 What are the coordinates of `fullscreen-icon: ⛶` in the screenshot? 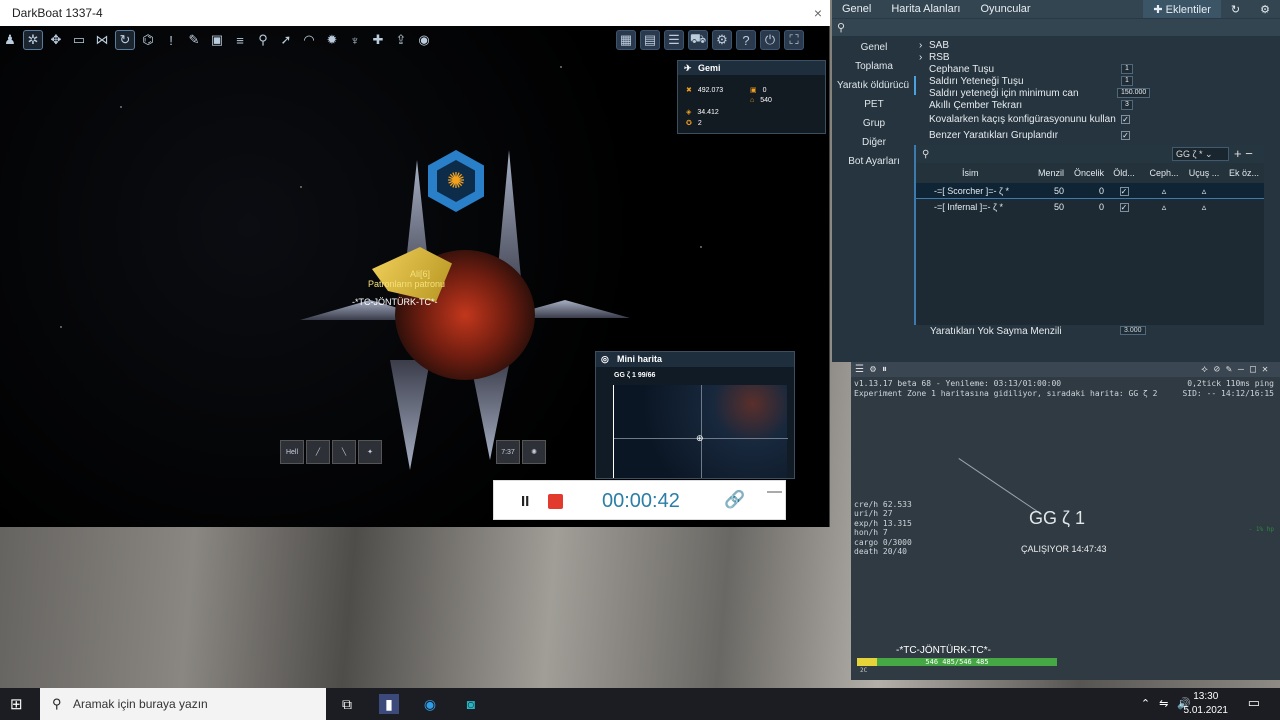 It's located at (794, 40).